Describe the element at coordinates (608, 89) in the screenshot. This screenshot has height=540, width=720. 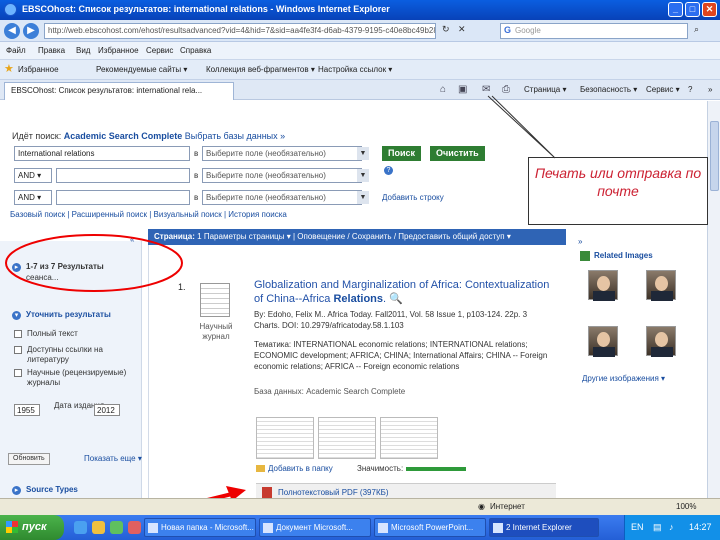
I see `safety-menu: Безопасность ▾` at that location.